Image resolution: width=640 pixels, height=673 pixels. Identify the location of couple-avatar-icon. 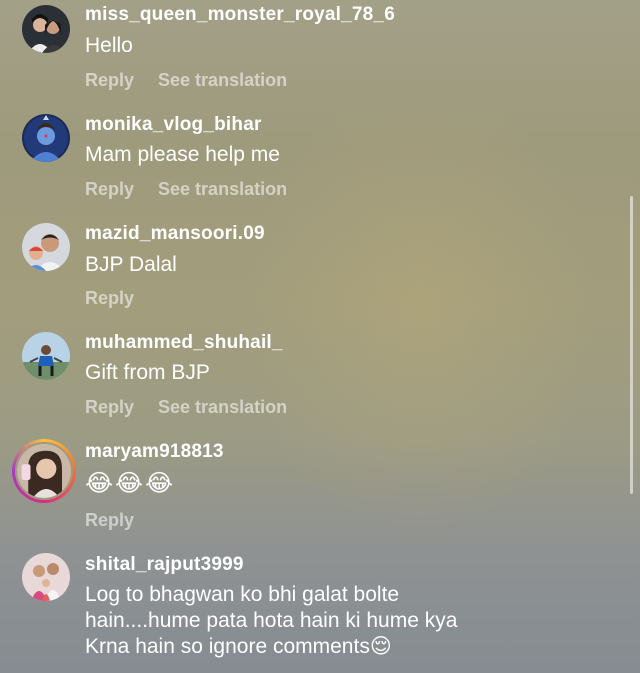
(46, 29).